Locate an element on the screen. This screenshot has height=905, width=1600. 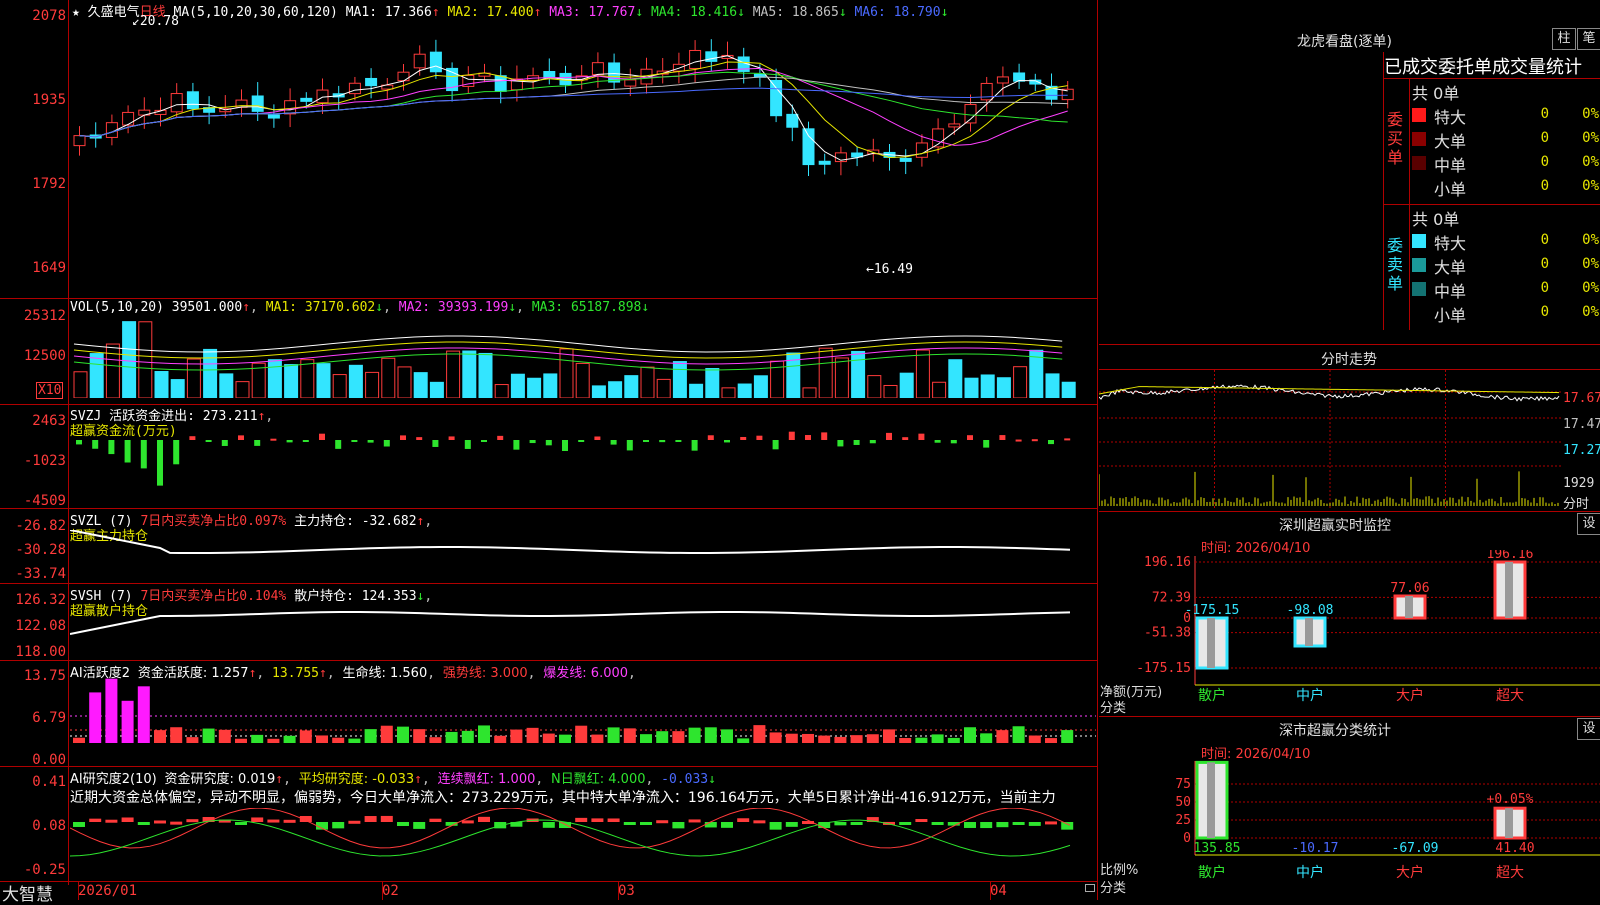
intraday-chart is located at coordinates (1330, 439).